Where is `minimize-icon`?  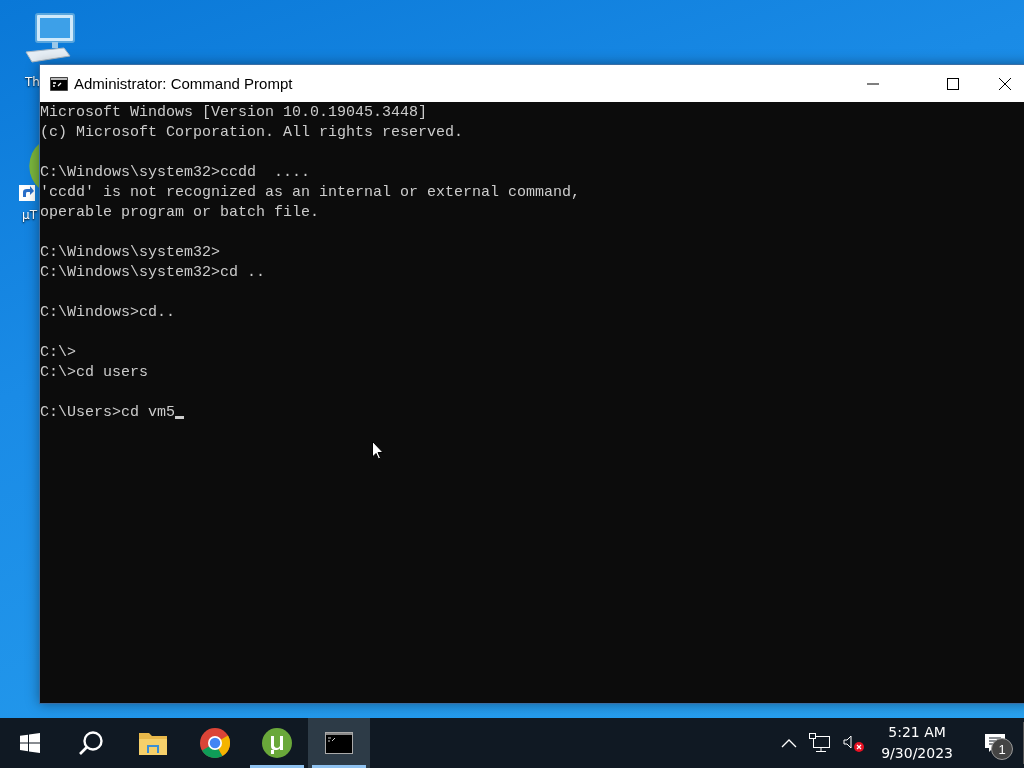 minimize-icon is located at coordinates (873, 83).